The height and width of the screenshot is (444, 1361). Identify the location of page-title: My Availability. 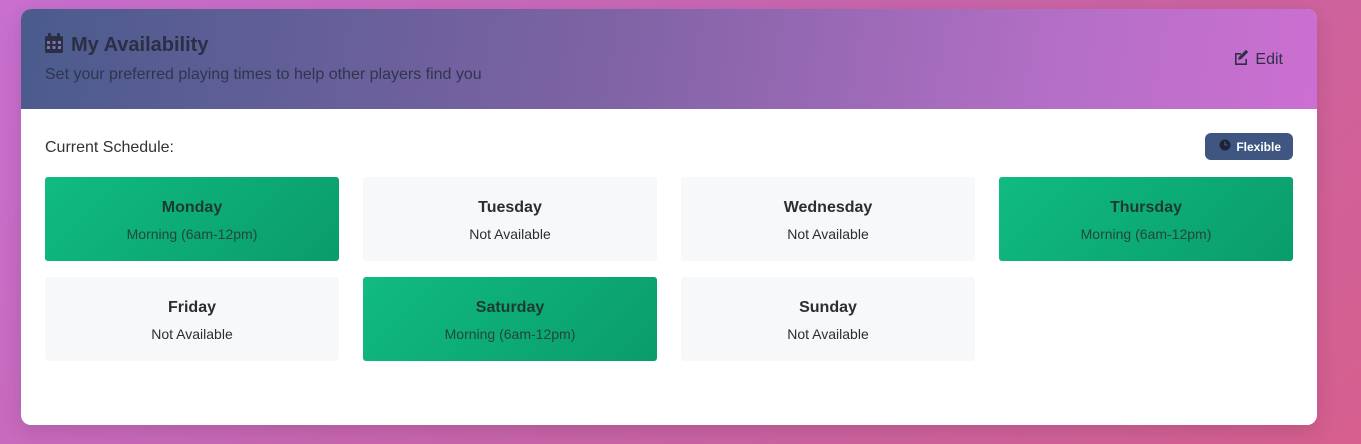
(140, 45).